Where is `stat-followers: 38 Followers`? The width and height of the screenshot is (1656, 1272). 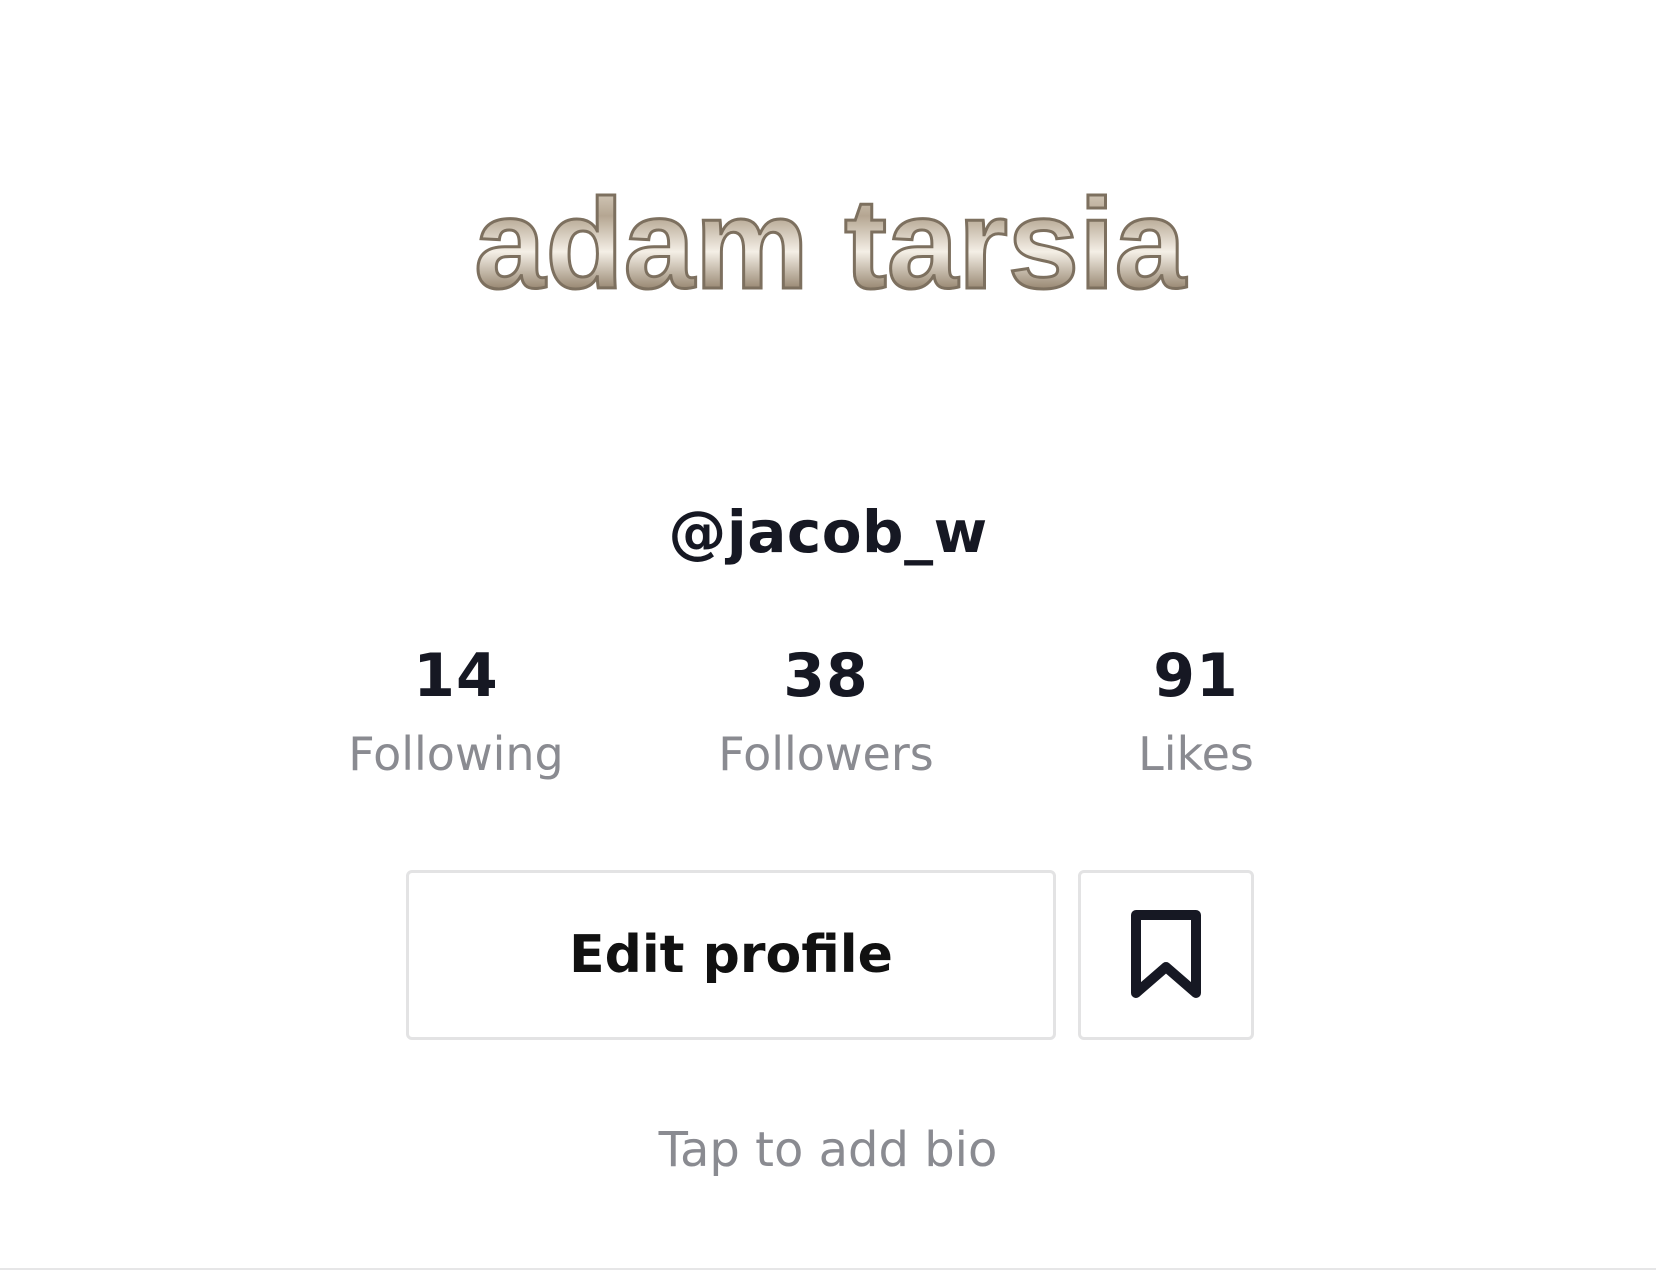
stat-followers: 38 Followers is located at coordinates (826, 711).